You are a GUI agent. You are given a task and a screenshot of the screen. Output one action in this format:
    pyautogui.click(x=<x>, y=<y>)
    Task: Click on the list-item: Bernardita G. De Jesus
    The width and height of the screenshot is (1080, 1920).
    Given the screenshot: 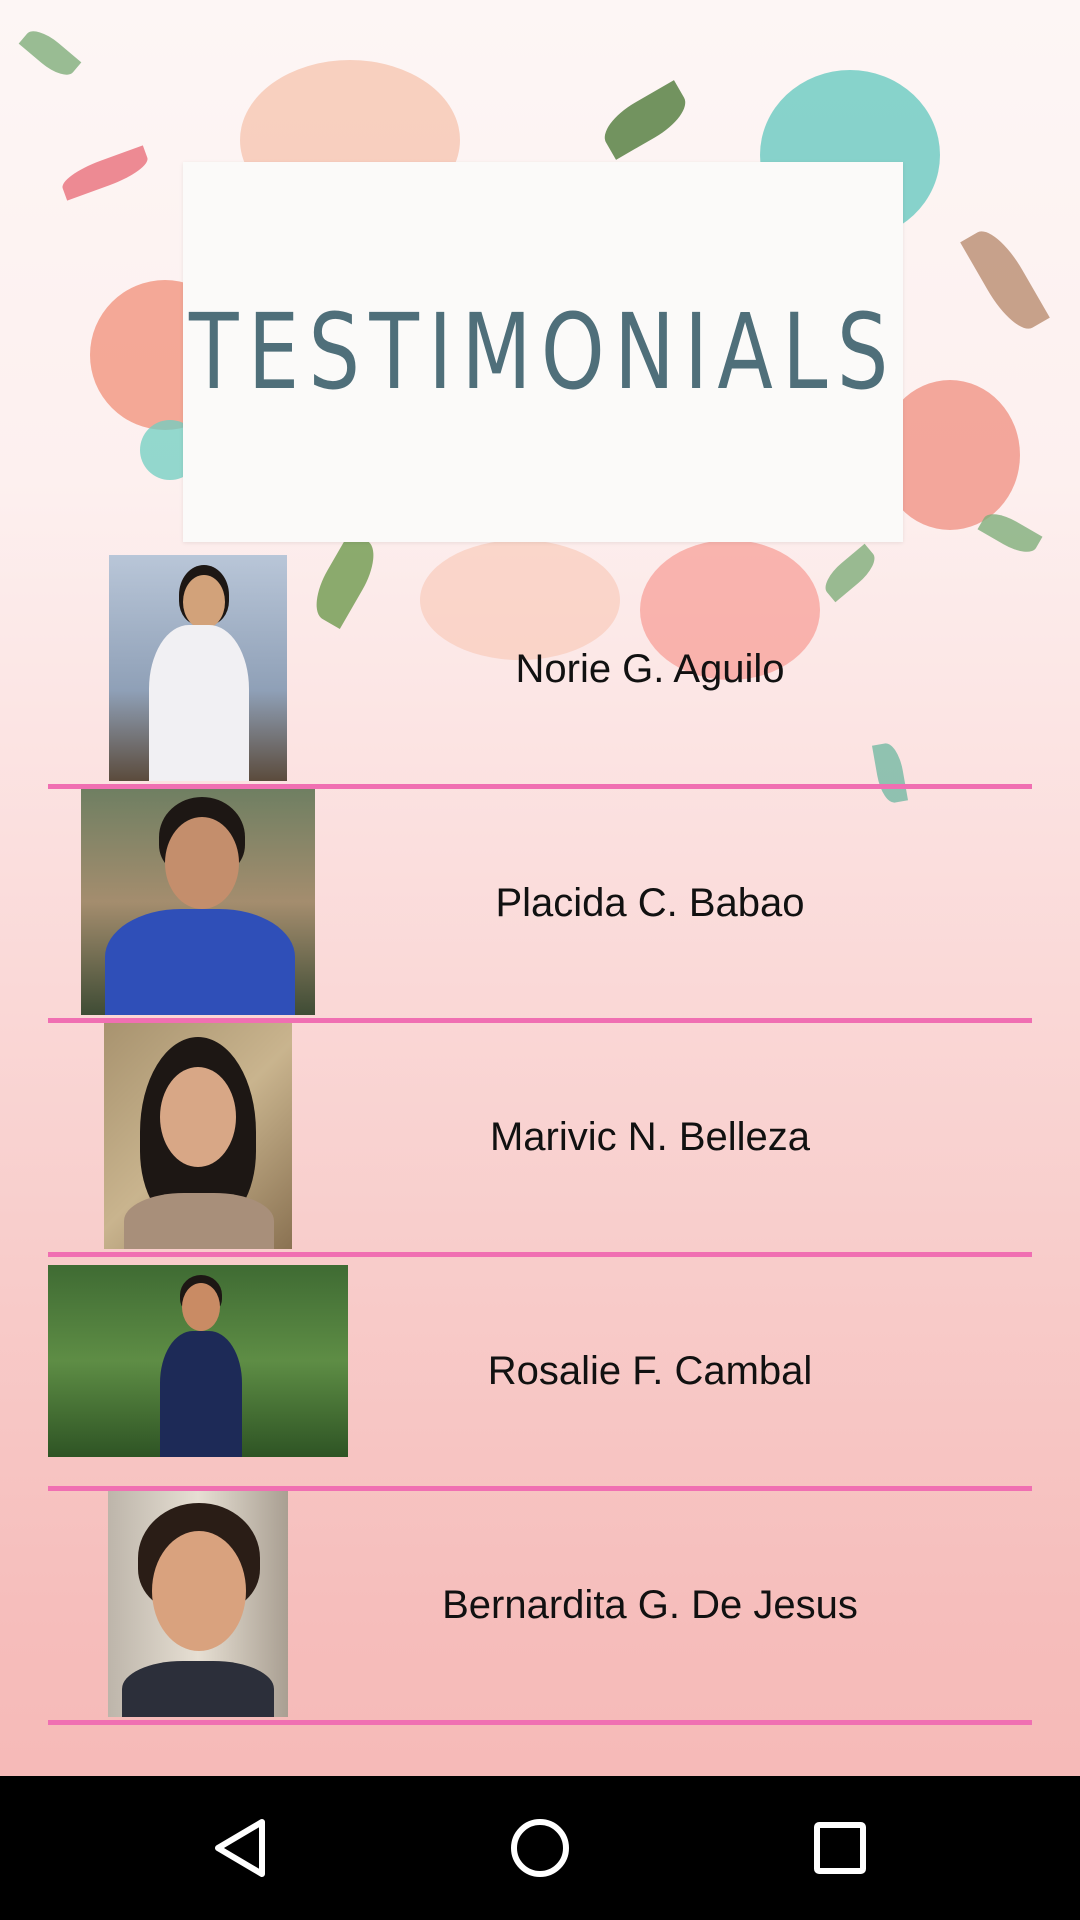 What is the action you would take?
    pyautogui.click(x=540, y=1608)
    